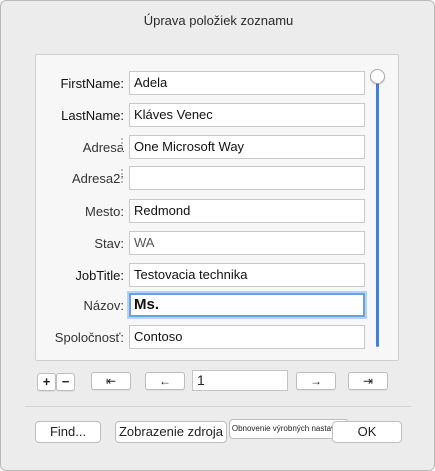 This screenshot has width=435, height=471. I want to click on field-row-lastname: LastName: Kláves Venec, so click(218, 115).